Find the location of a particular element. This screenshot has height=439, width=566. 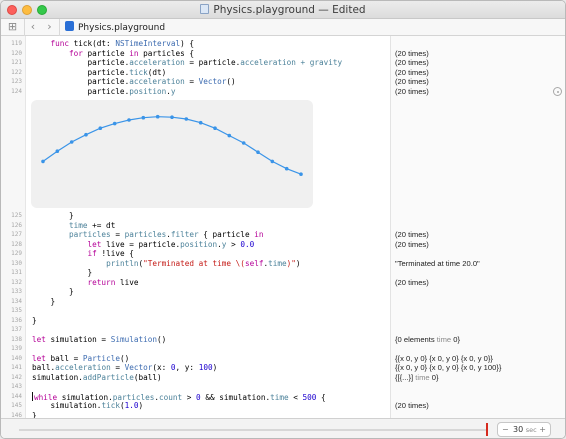

related-items-icon: ⊞ is located at coordinates (12, 27).